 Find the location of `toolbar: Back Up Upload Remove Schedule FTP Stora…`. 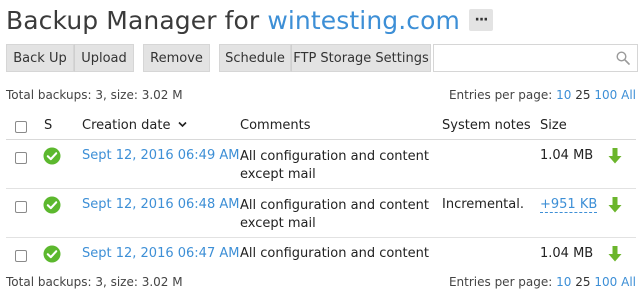

toolbar: Back Up Upload Remove Schedule FTP Stora… is located at coordinates (218, 58).